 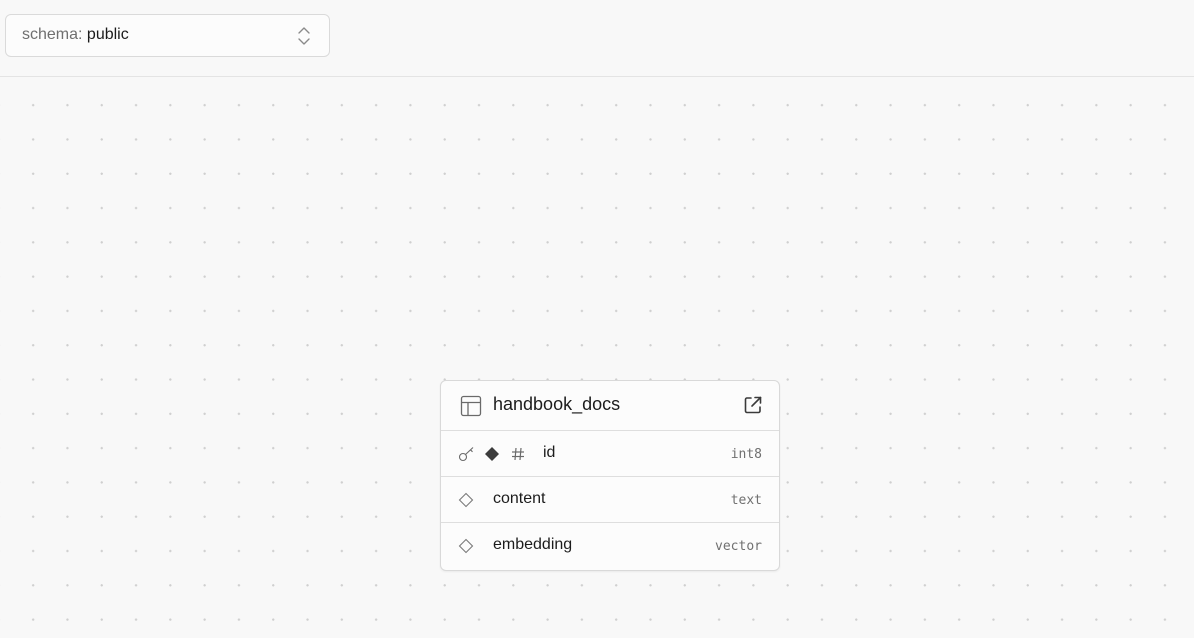 What do you see at coordinates (518, 454) in the screenshot?
I see `hash-icon` at bounding box center [518, 454].